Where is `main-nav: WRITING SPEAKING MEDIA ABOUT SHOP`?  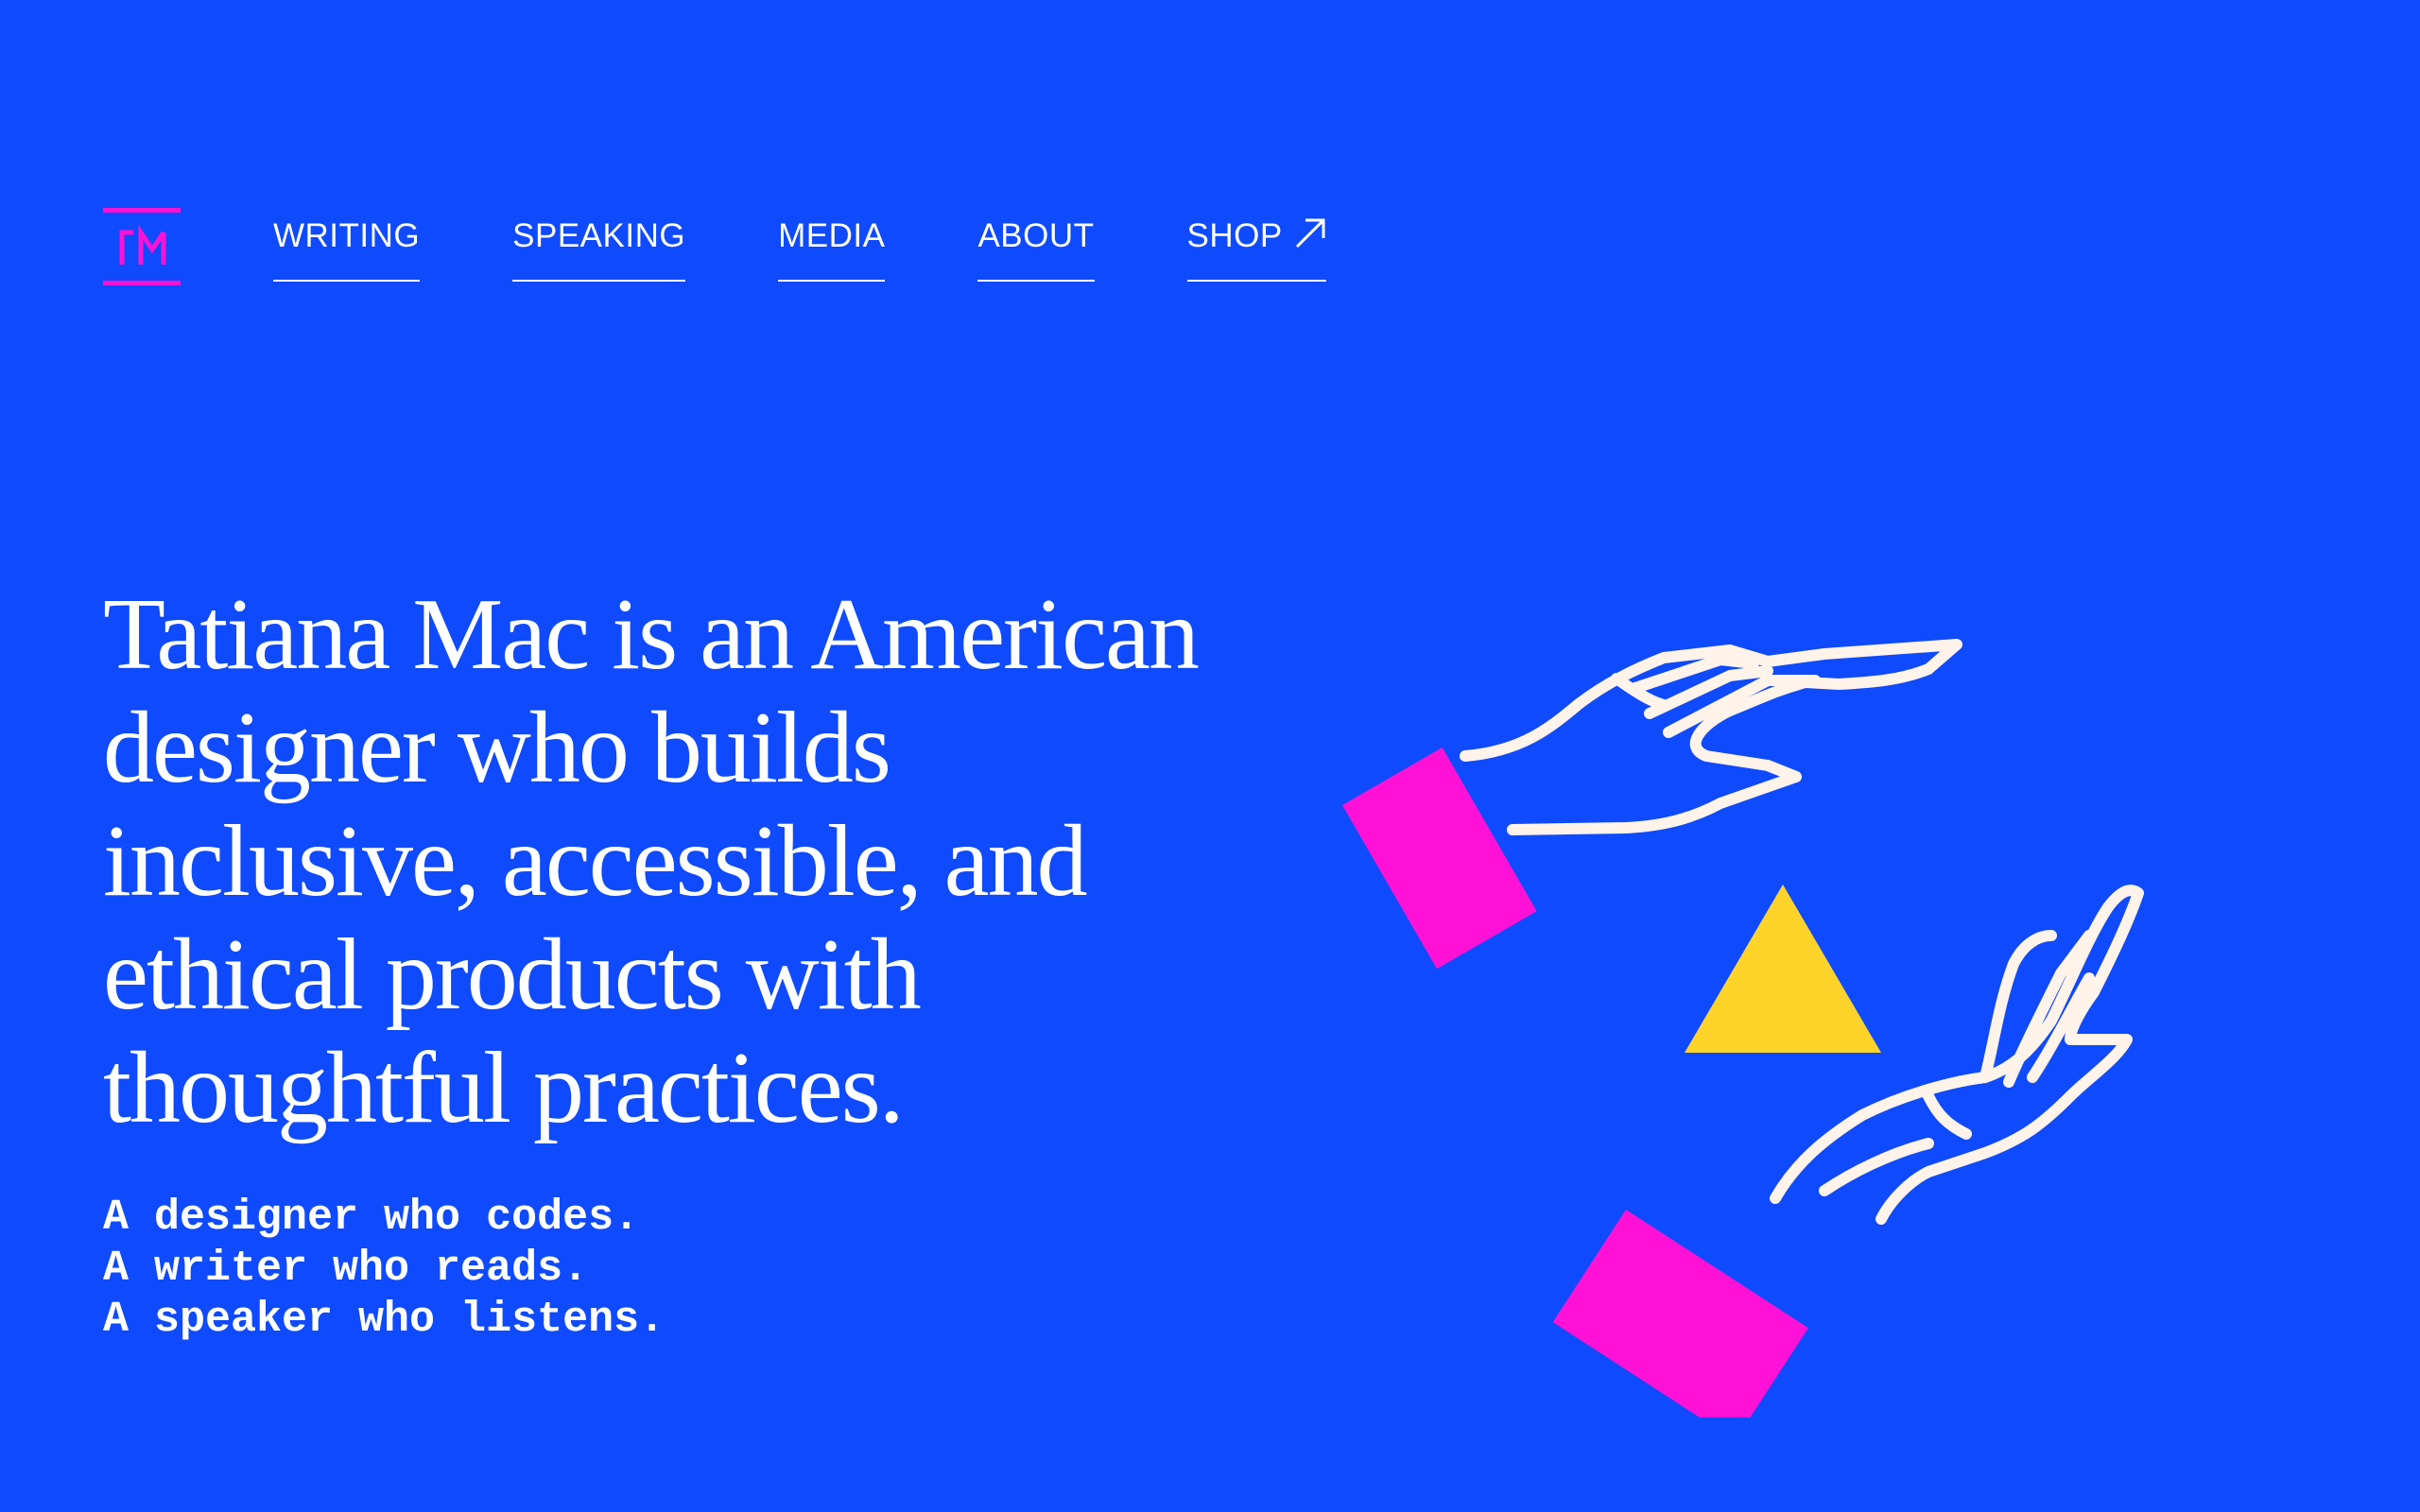 main-nav: WRITING SPEAKING MEDIA ABOUT SHOP is located at coordinates (799, 248).